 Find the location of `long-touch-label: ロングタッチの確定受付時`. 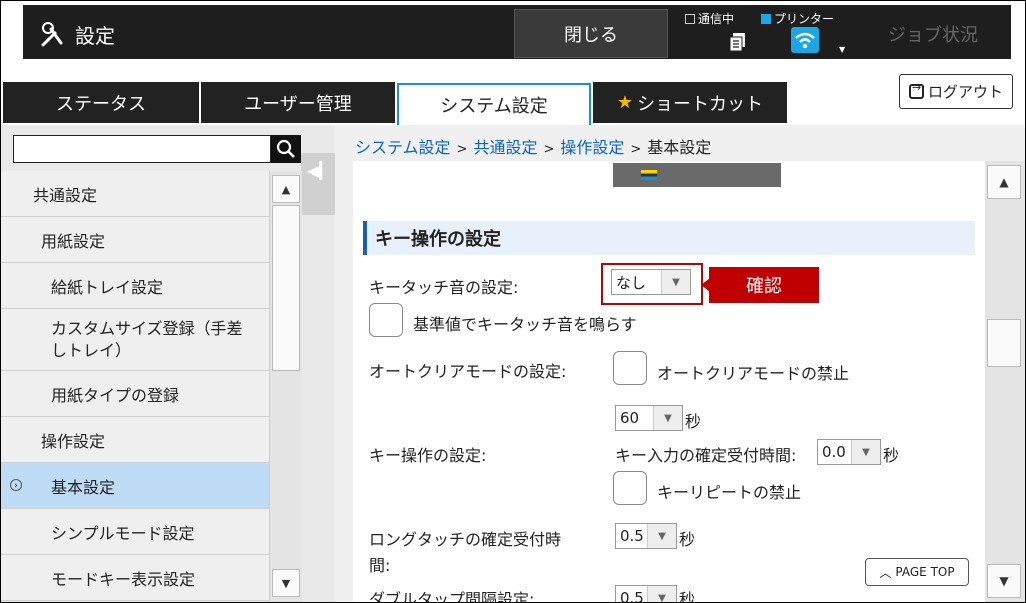

long-touch-label: ロングタッチの確定受付時 is located at coordinates (465, 539).